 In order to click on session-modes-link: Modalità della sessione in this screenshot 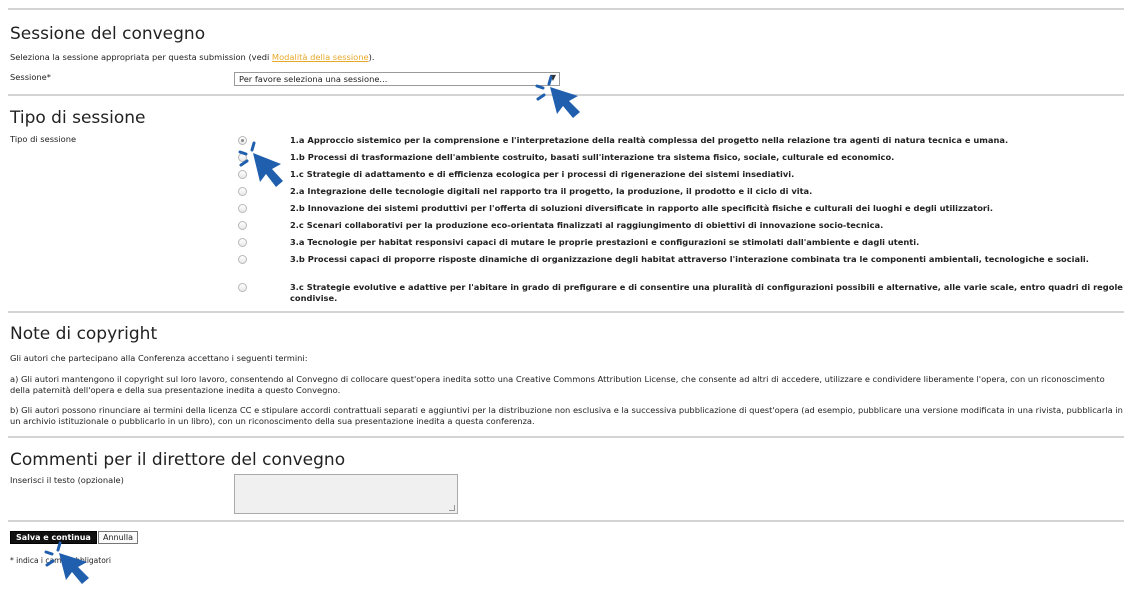, I will do `click(320, 57)`.